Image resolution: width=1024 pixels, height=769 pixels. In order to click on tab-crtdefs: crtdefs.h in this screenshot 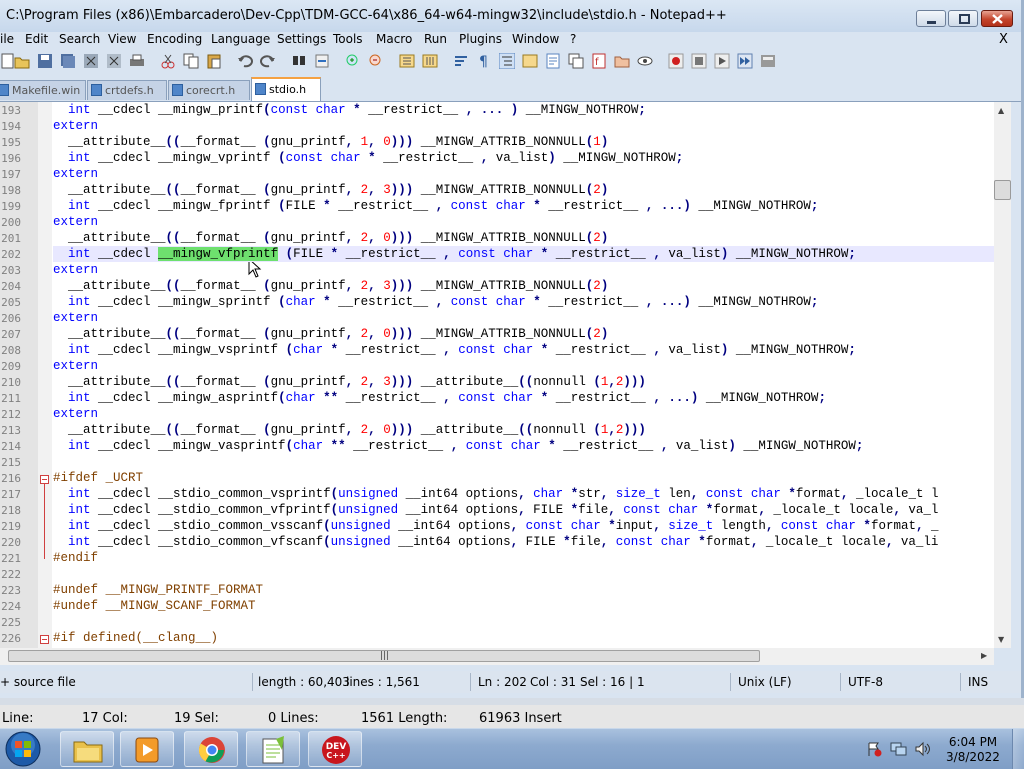, I will do `click(127, 90)`.